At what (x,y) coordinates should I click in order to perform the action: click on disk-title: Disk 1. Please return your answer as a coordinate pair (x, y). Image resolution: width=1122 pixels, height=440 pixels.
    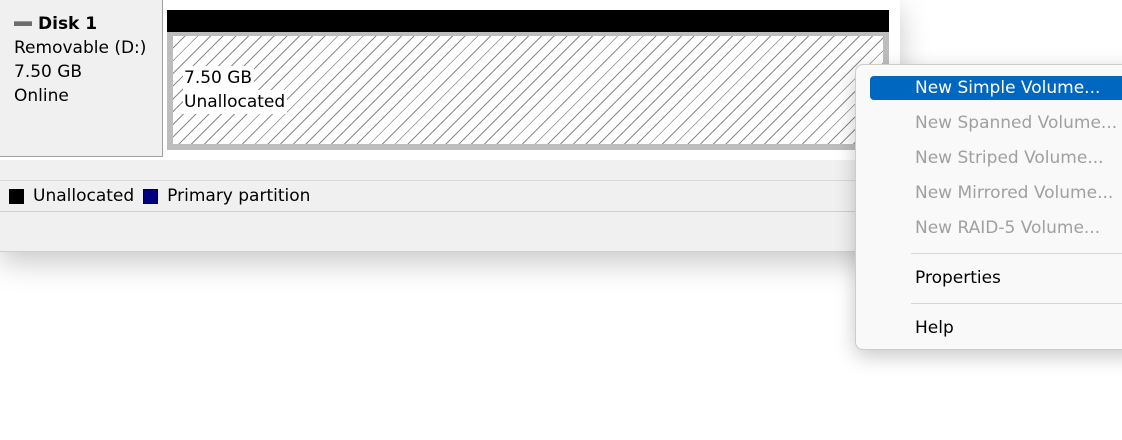
    Looking at the image, I should click on (88, 24).